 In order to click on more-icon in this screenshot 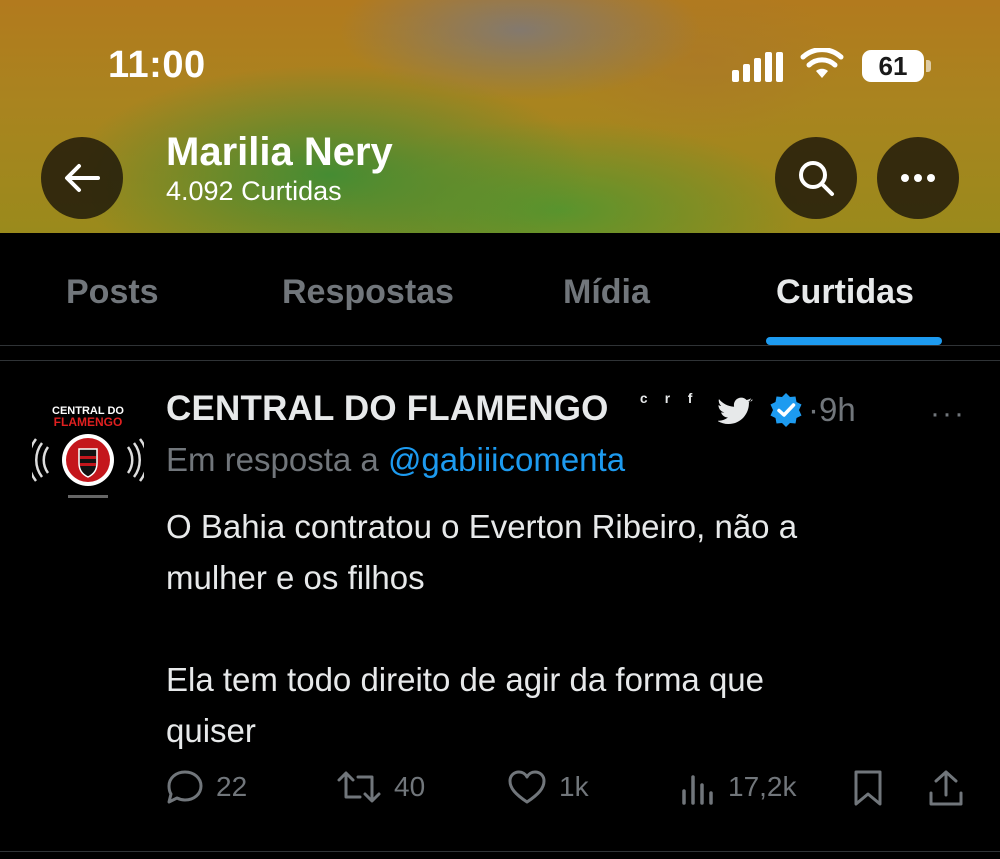, I will do `click(918, 178)`.